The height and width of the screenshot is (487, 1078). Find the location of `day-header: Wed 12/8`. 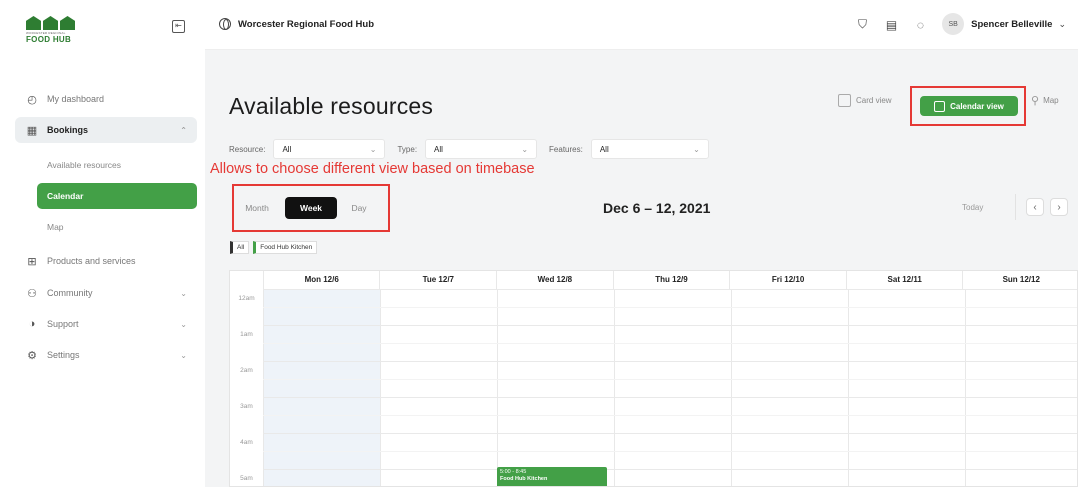

day-header: Wed 12/8 is located at coordinates (554, 280).